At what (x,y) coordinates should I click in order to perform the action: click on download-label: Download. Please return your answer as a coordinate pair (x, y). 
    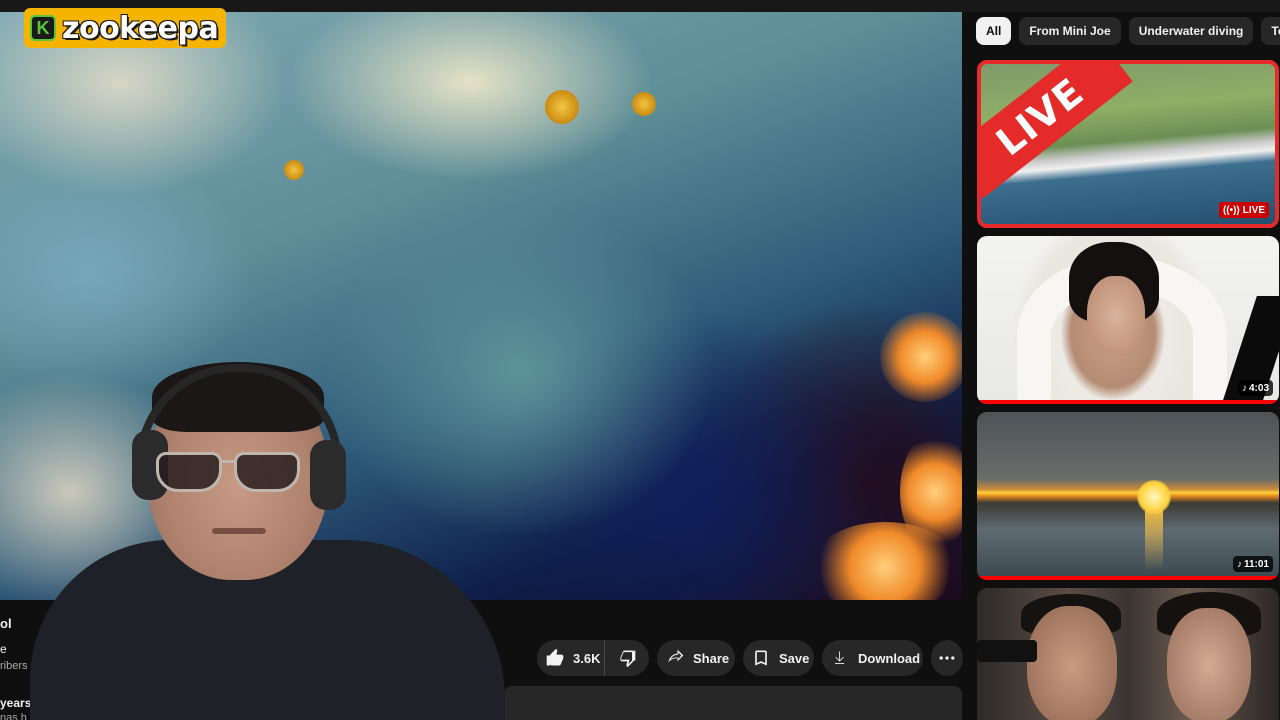
    Looking at the image, I should click on (889, 658).